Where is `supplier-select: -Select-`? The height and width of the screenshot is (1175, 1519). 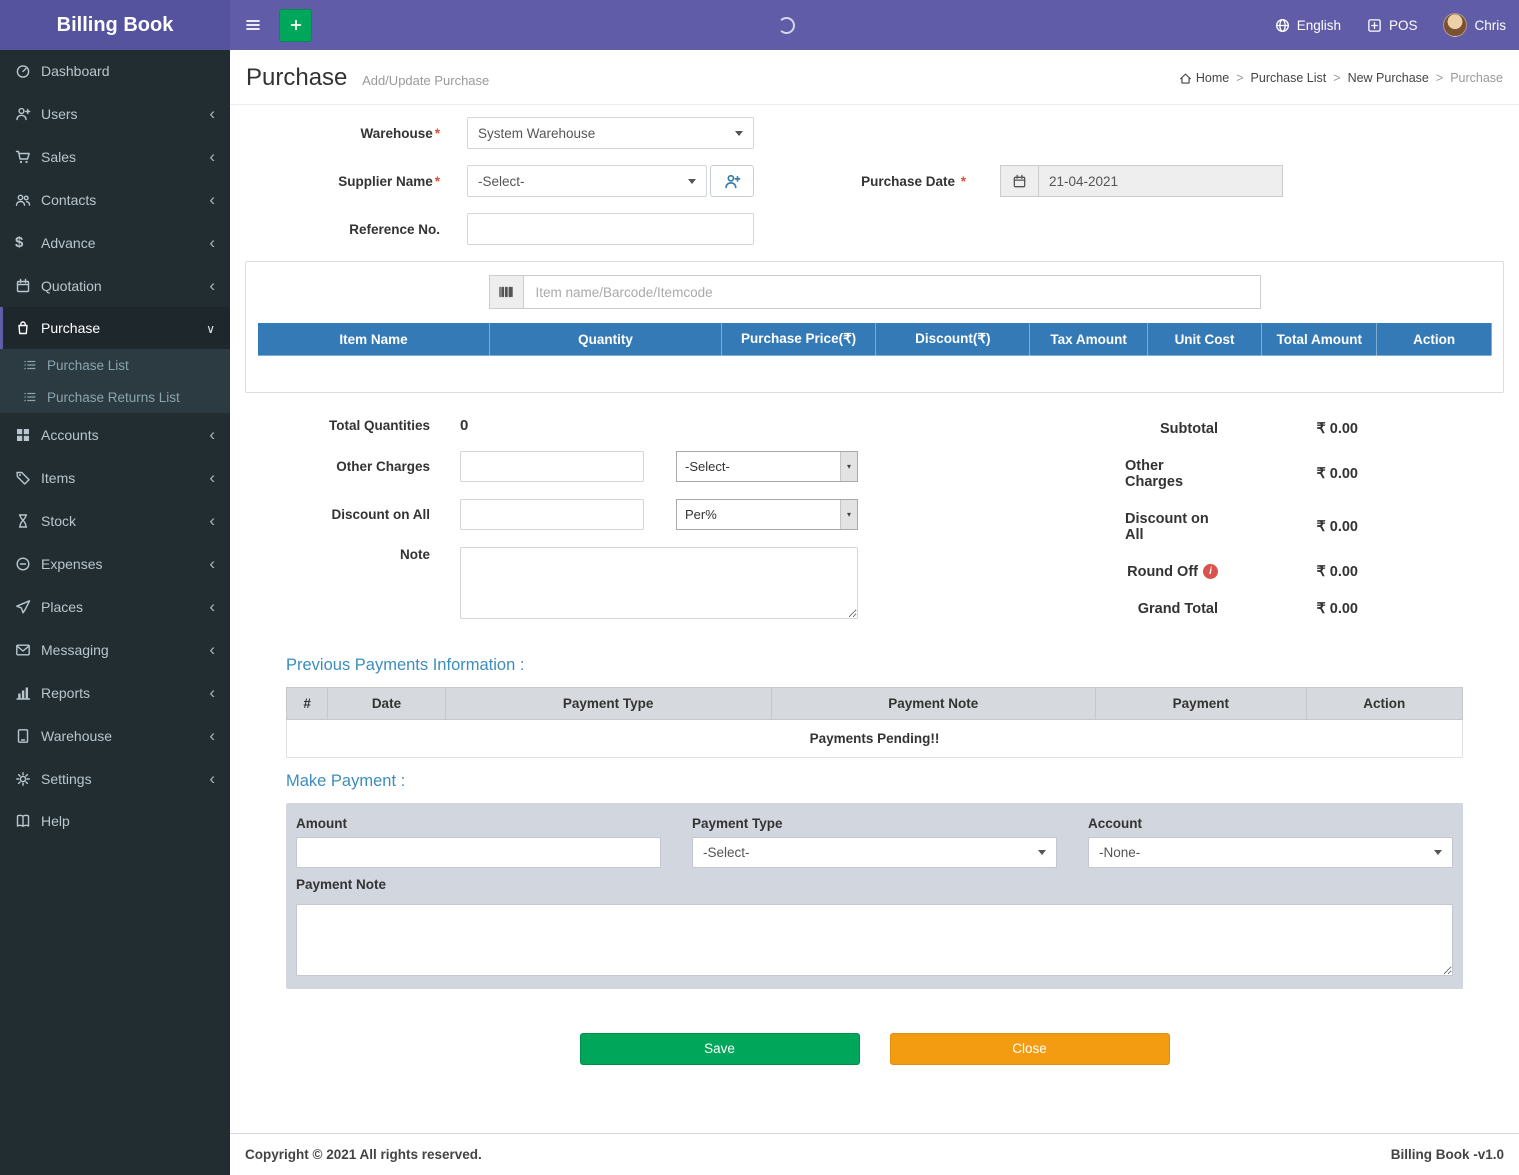 supplier-select: -Select- is located at coordinates (587, 181).